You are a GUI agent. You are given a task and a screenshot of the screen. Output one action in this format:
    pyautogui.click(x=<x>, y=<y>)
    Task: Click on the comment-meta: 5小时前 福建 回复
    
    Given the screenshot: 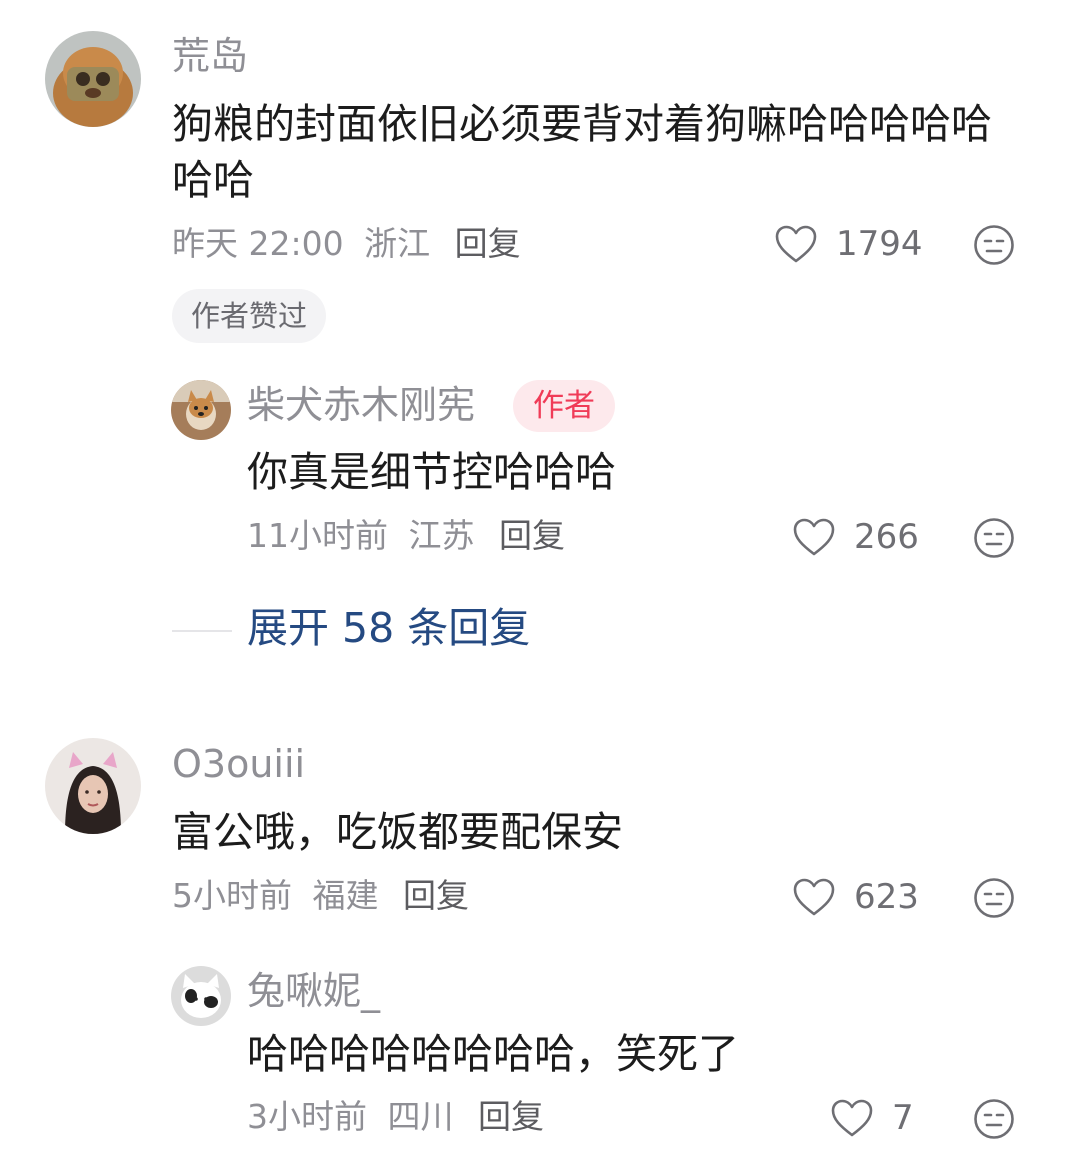 What is the action you would take?
    pyautogui.click(x=320, y=895)
    